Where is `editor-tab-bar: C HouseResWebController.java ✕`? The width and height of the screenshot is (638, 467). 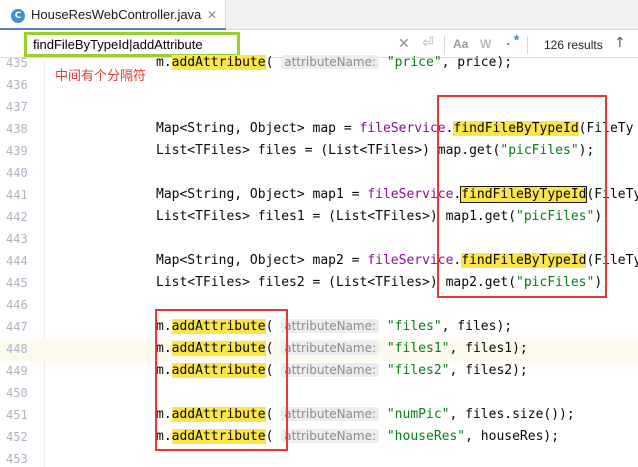
editor-tab-bar: C HouseResWebController.java ✕ is located at coordinates (319, 15).